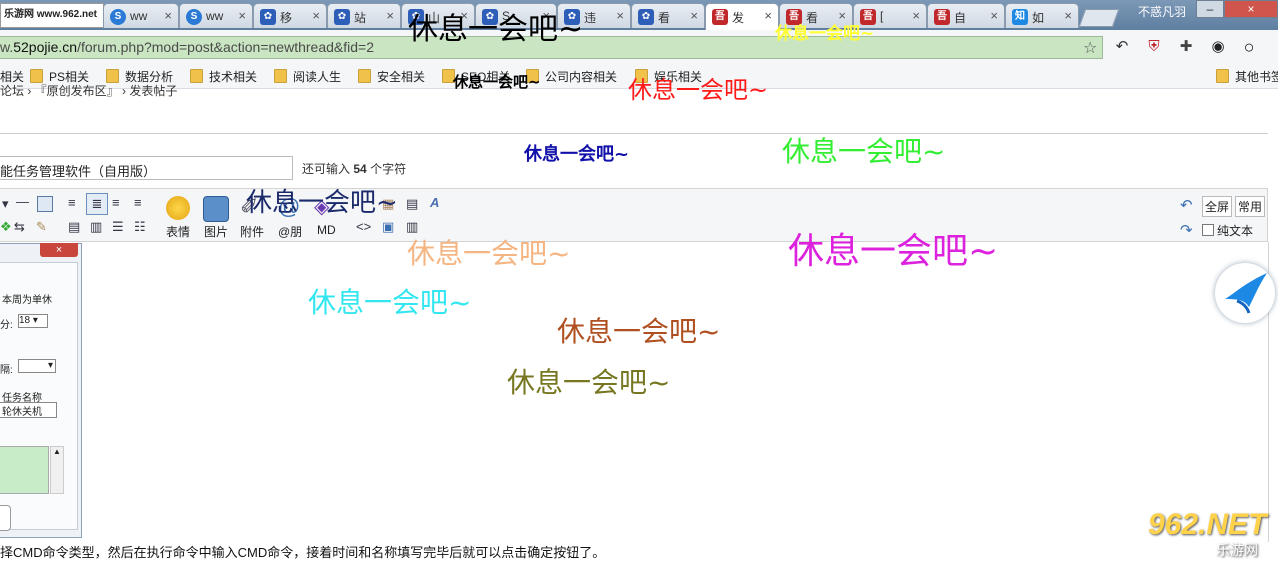 The height and width of the screenshot is (561, 1278). I want to click on plaintext-checkbox, so click(1208, 230).